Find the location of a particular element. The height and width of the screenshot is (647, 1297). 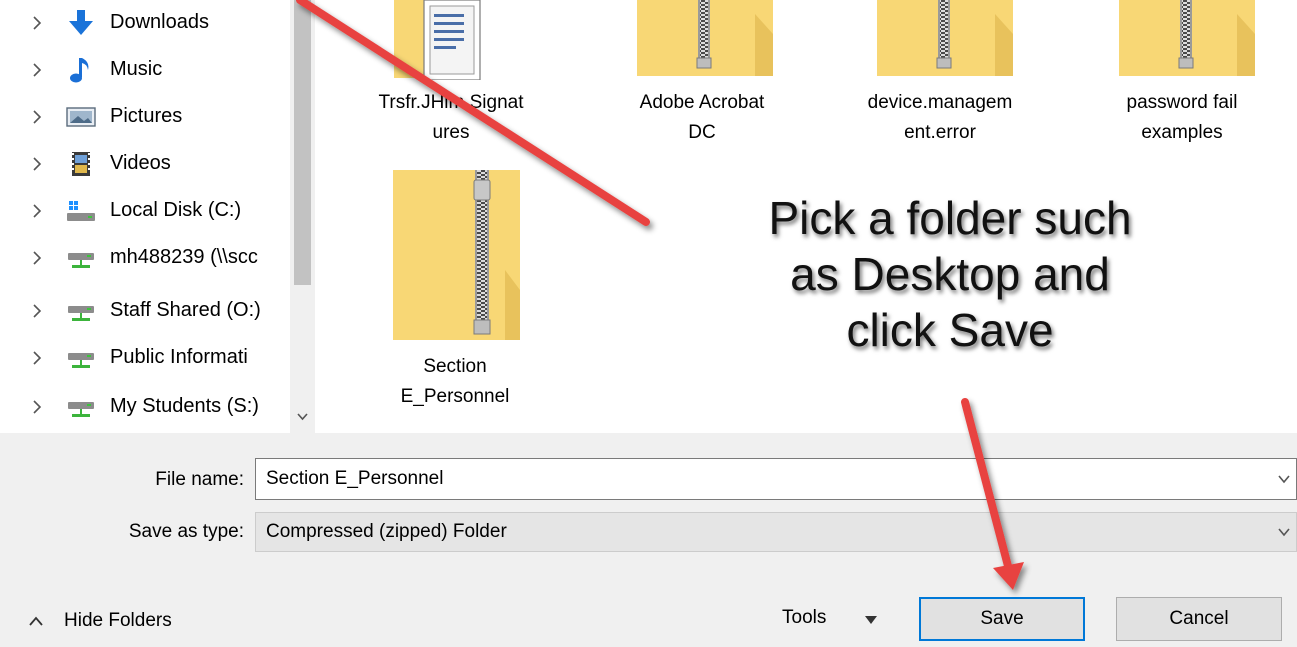

nav-item-label: Pictures is located at coordinates (146, 116).